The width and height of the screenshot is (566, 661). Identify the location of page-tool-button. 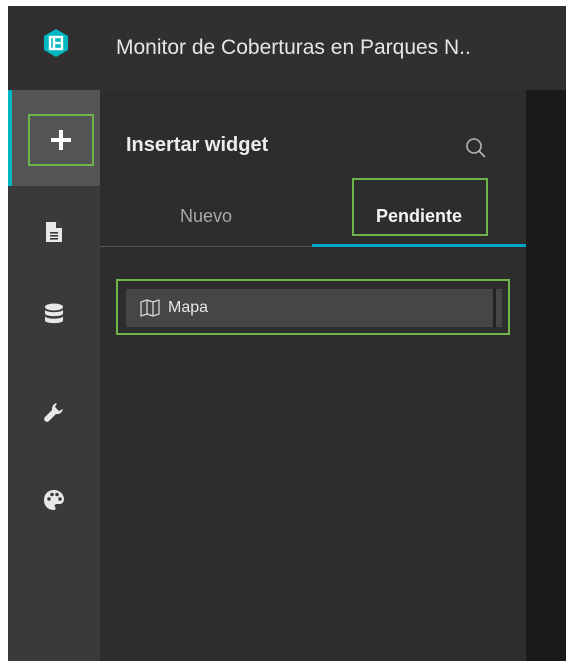
(54, 232).